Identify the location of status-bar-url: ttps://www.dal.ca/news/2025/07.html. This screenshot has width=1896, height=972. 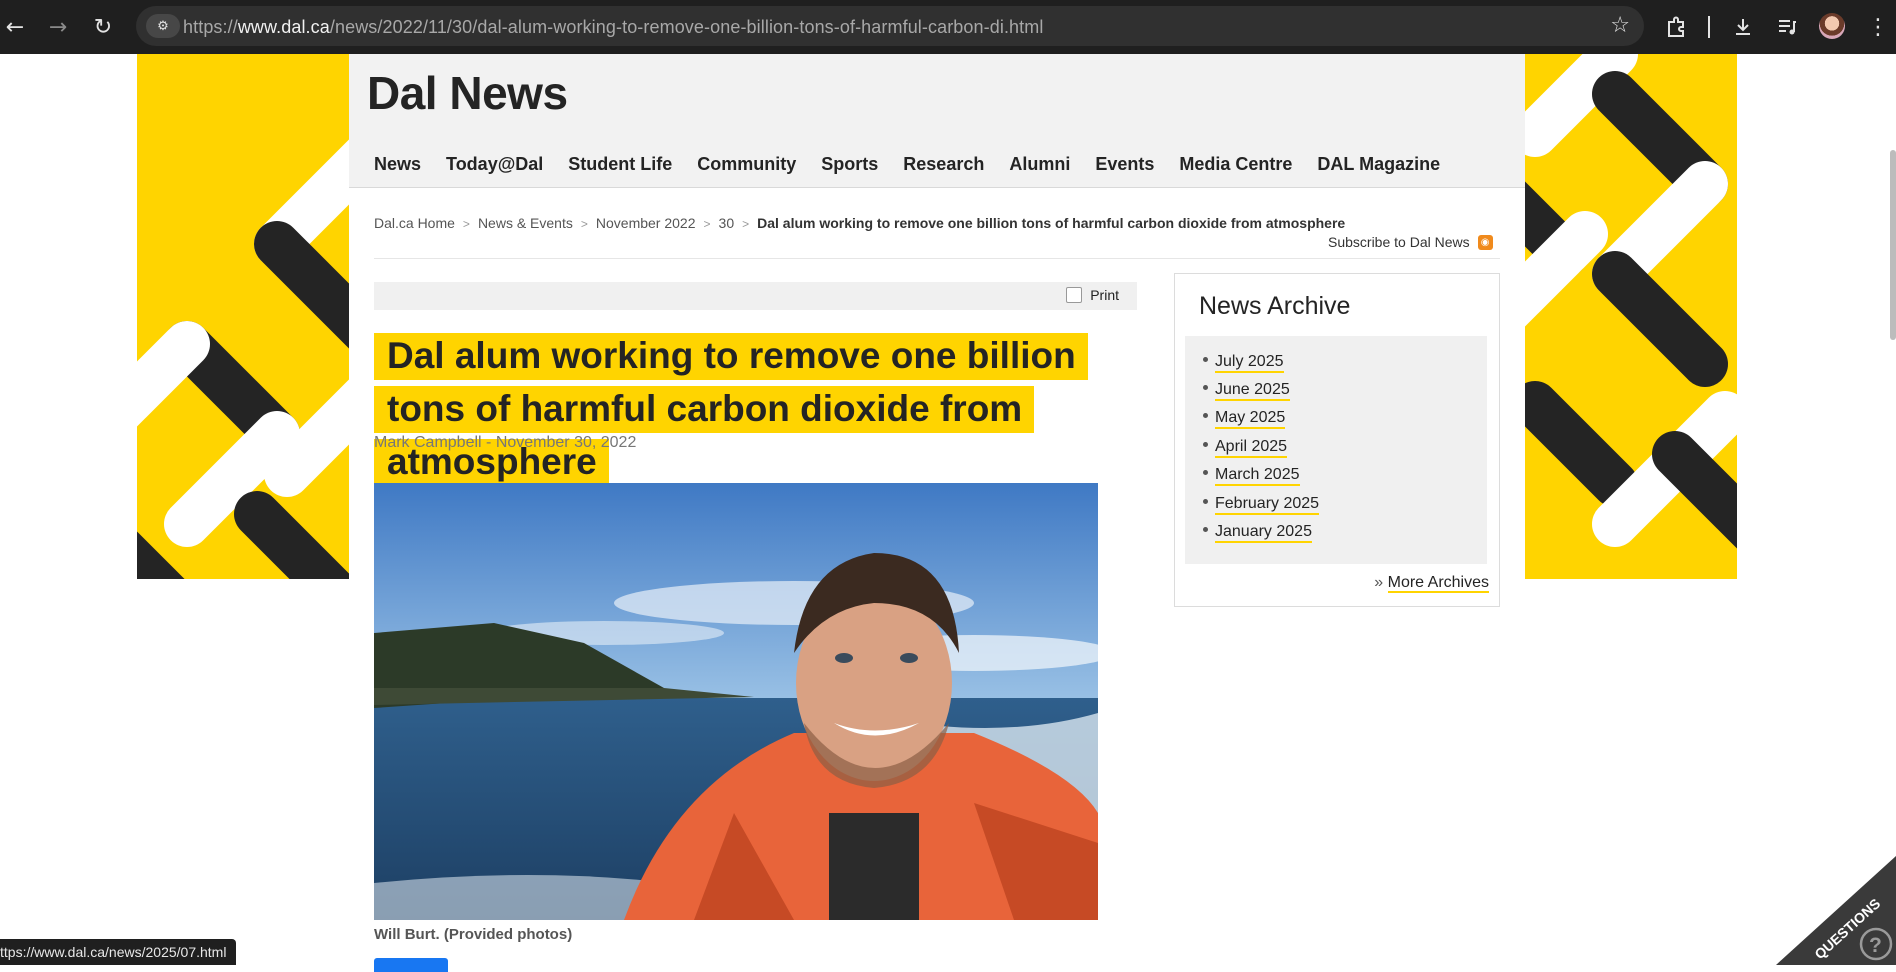
(118, 952).